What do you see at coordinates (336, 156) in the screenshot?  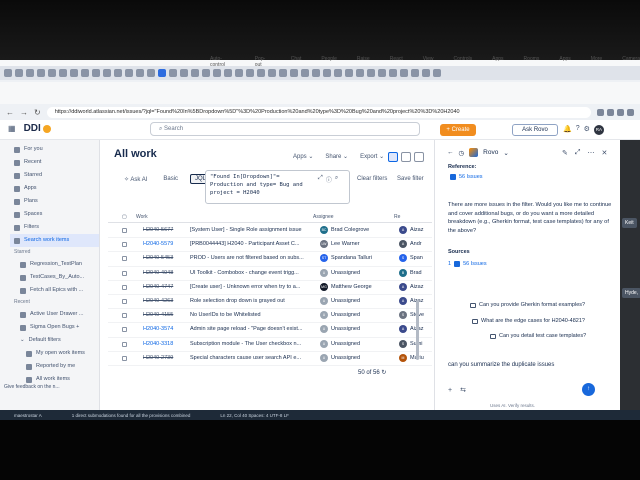 I see `share-button: Share ⌄` at bounding box center [336, 156].